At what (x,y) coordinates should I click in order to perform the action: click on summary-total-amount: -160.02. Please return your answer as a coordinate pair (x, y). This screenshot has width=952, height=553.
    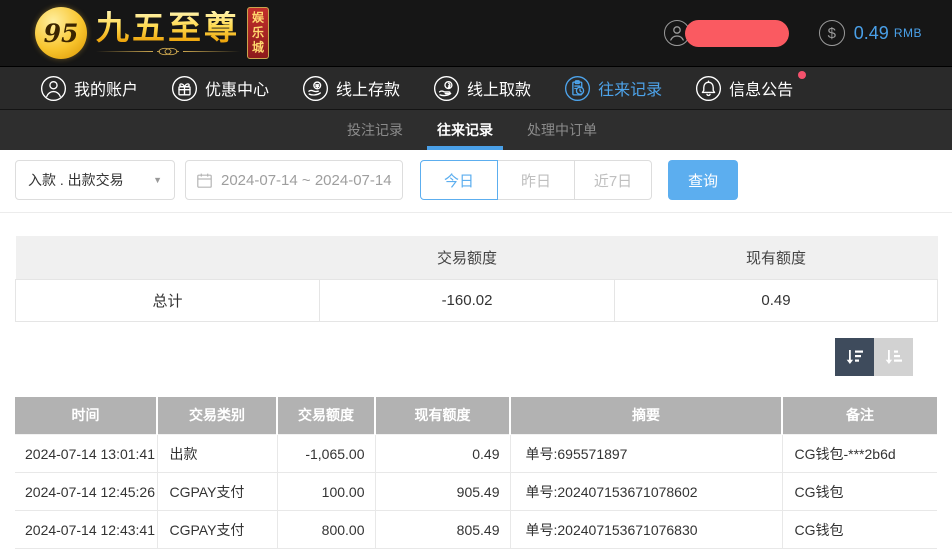
    Looking at the image, I should click on (467, 300).